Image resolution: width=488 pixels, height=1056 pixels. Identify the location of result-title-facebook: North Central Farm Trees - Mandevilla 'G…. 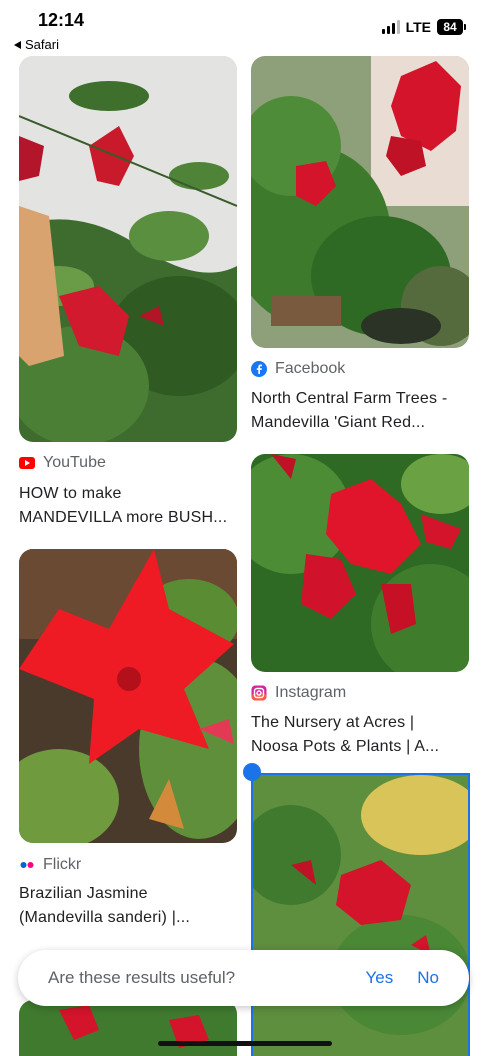
(362, 411).